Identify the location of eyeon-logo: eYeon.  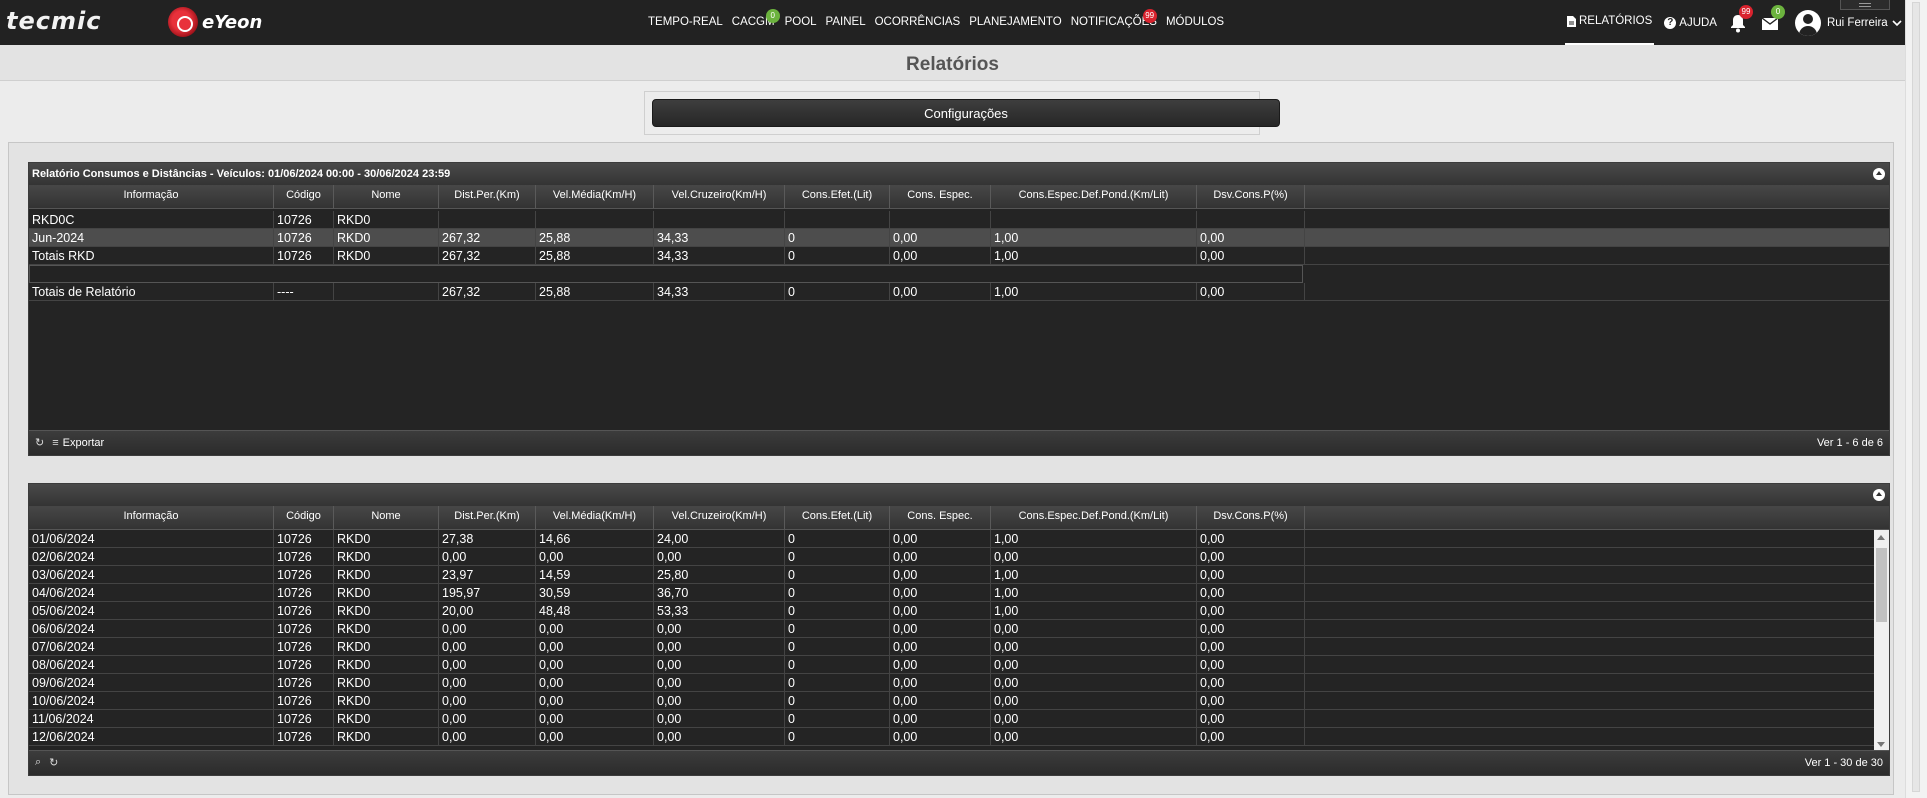
(215, 22).